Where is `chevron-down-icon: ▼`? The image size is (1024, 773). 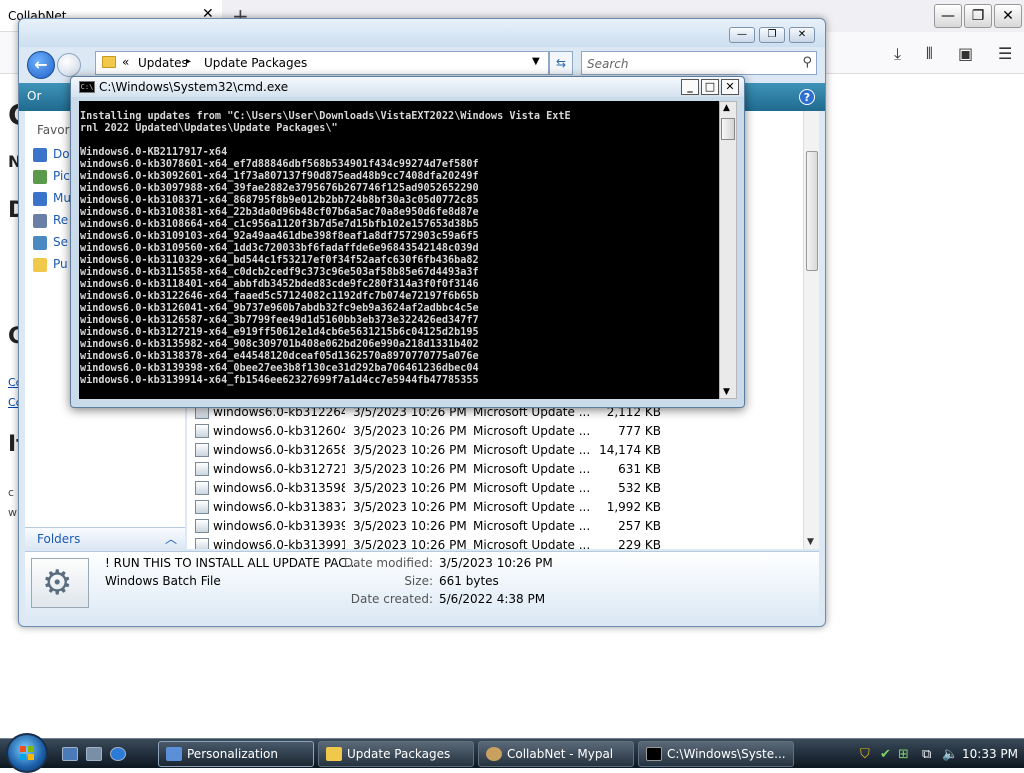 chevron-down-icon: ▼ is located at coordinates (536, 61).